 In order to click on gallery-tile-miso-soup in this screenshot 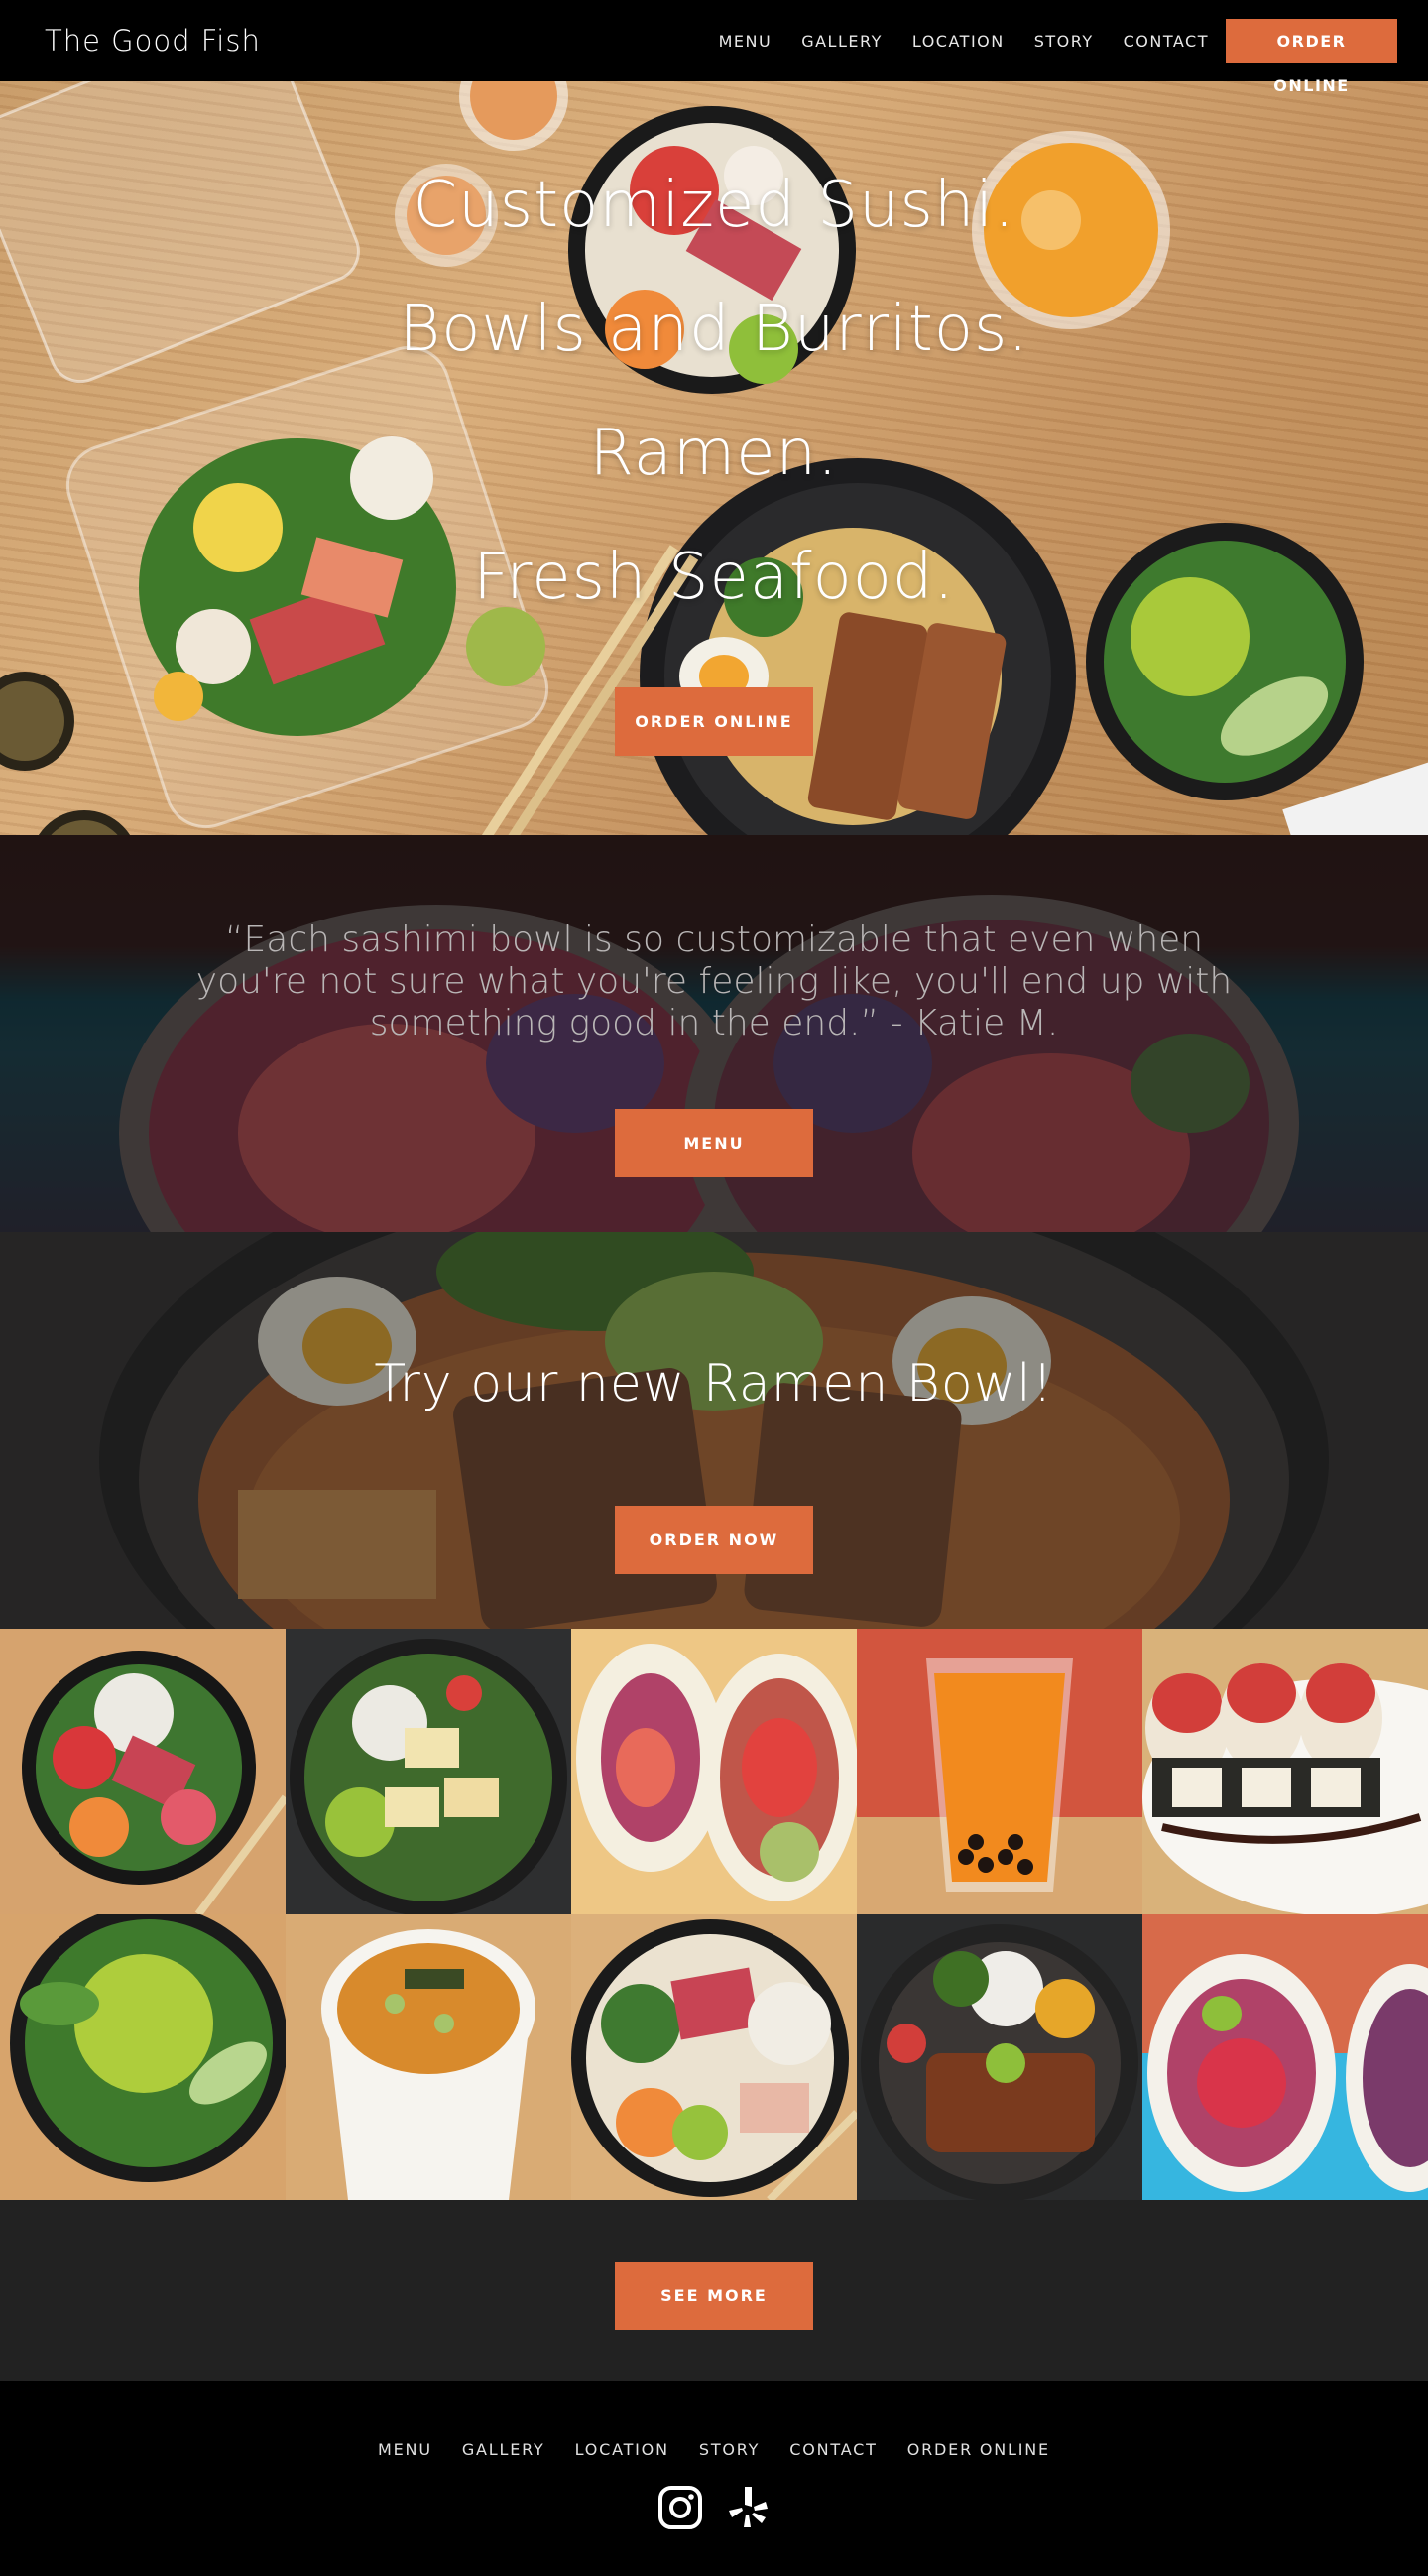, I will do `click(428, 2057)`.